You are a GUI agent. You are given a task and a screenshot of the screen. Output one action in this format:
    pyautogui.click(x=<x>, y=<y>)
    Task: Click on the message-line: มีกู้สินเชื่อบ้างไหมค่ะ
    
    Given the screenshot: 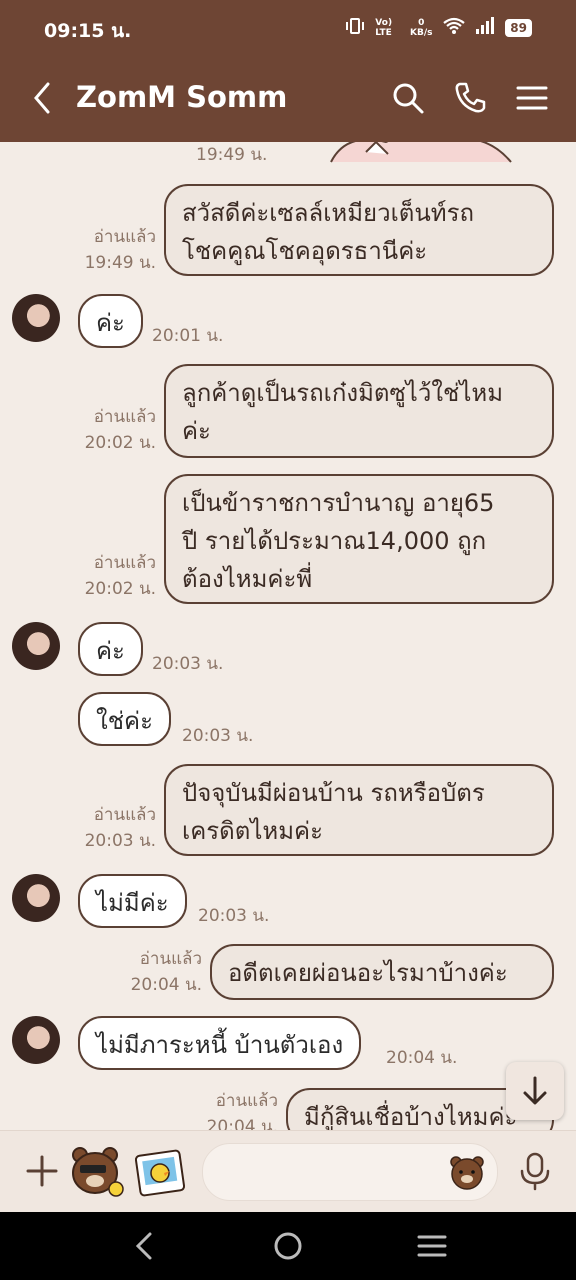 What is the action you would take?
    pyautogui.click(x=411, y=1116)
    